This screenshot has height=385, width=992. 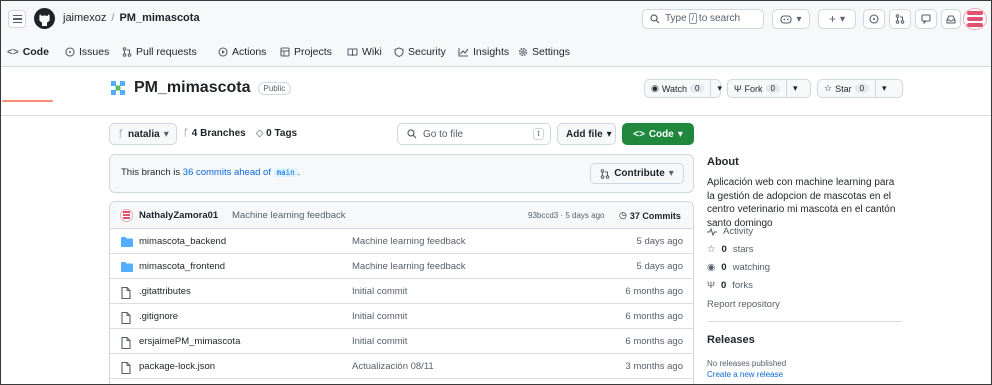 What do you see at coordinates (427, 52) in the screenshot?
I see `tab-label: Security` at bounding box center [427, 52].